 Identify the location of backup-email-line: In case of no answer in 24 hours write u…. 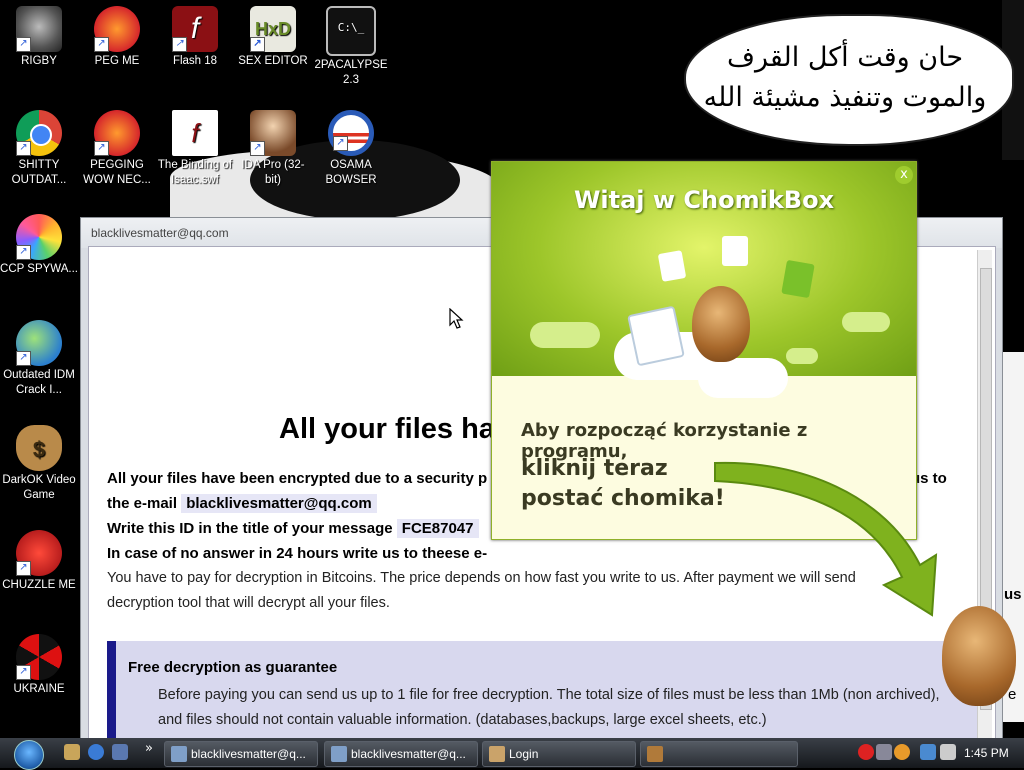
(297, 553).